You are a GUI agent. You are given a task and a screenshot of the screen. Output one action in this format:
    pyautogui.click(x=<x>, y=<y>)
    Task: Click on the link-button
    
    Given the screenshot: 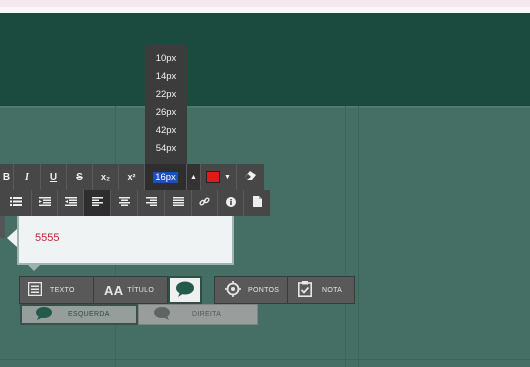 What is the action you would take?
    pyautogui.click(x=205, y=203)
    